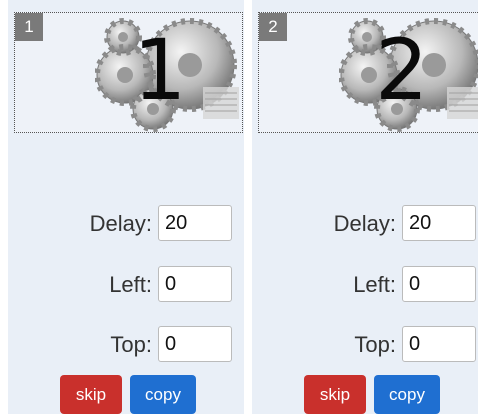 The width and height of the screenshot is (478, 414). I want to click on frame-number-badge: 2, so click(273, 27).